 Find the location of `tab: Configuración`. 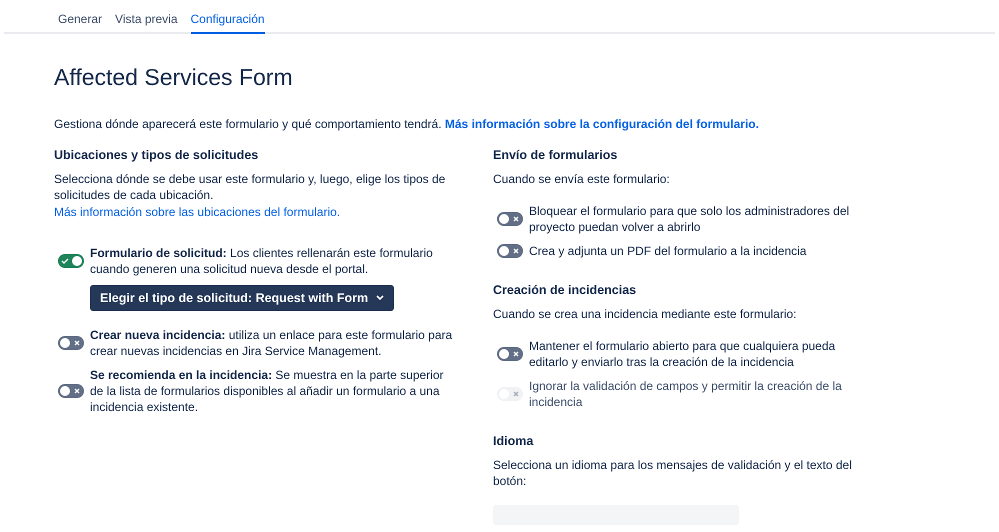

tab: Configuración is located at coordinates (227, 17).